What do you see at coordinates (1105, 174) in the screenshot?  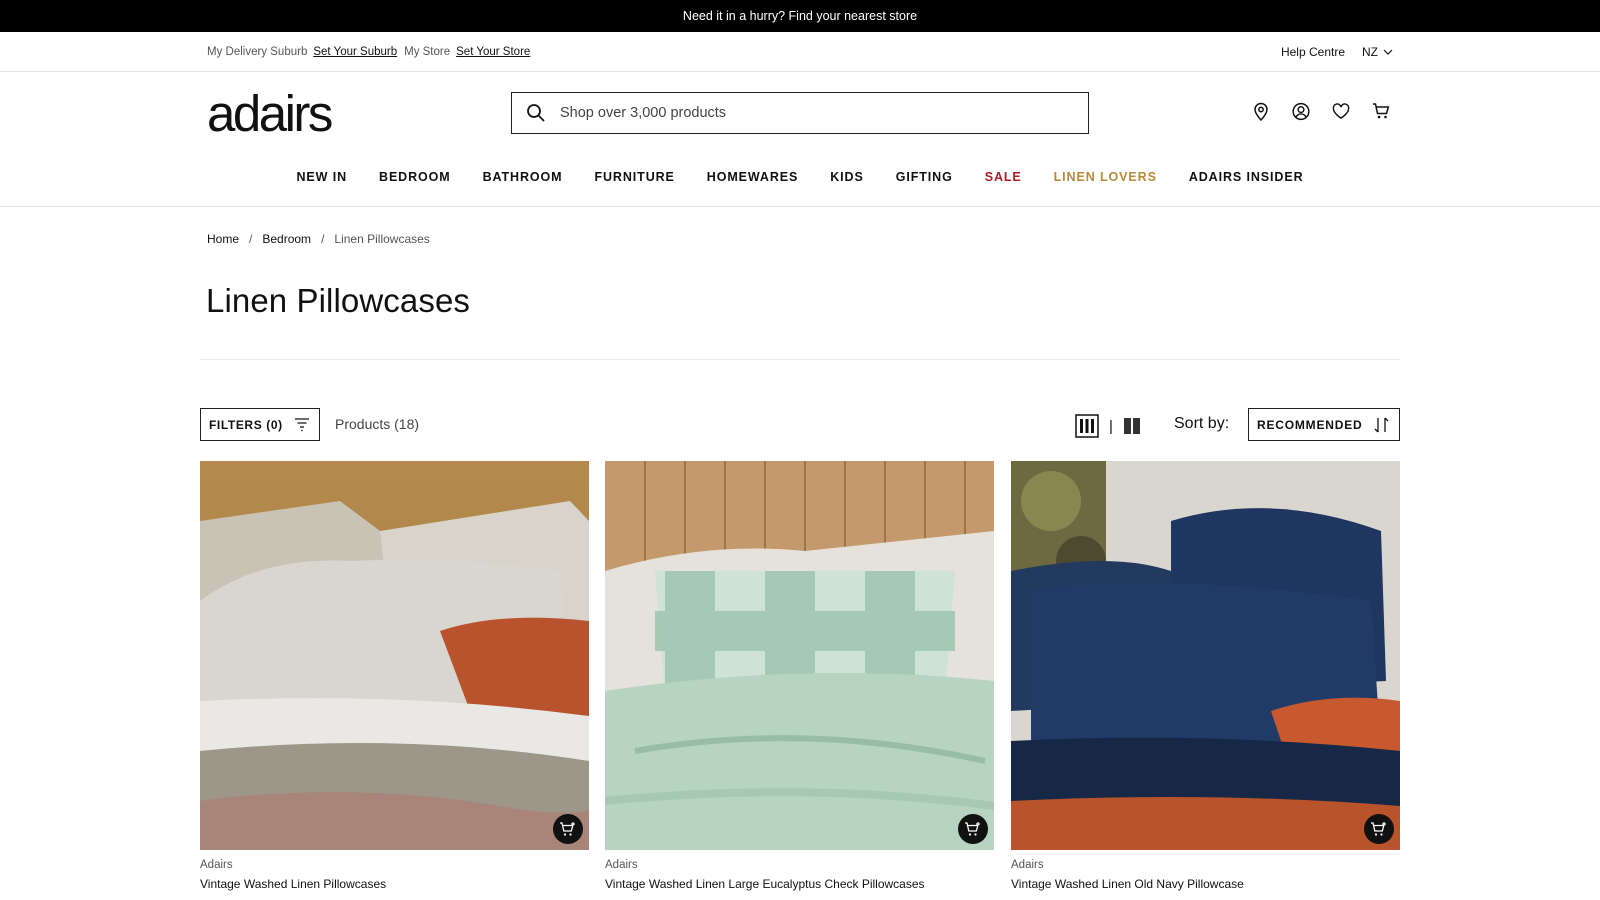 I see `nav-linen-lovers: LINEN LOVERS` at bounding box center [1105, 174].